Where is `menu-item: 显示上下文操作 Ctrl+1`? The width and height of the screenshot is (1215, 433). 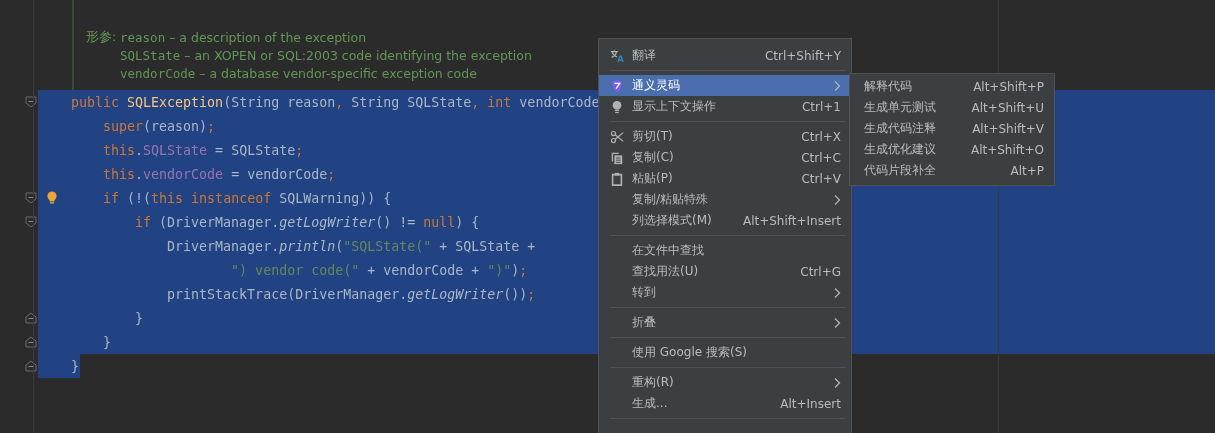
menu-item: 显示上下文操作 Ctrl+1 is located at coordinates (725, 106).